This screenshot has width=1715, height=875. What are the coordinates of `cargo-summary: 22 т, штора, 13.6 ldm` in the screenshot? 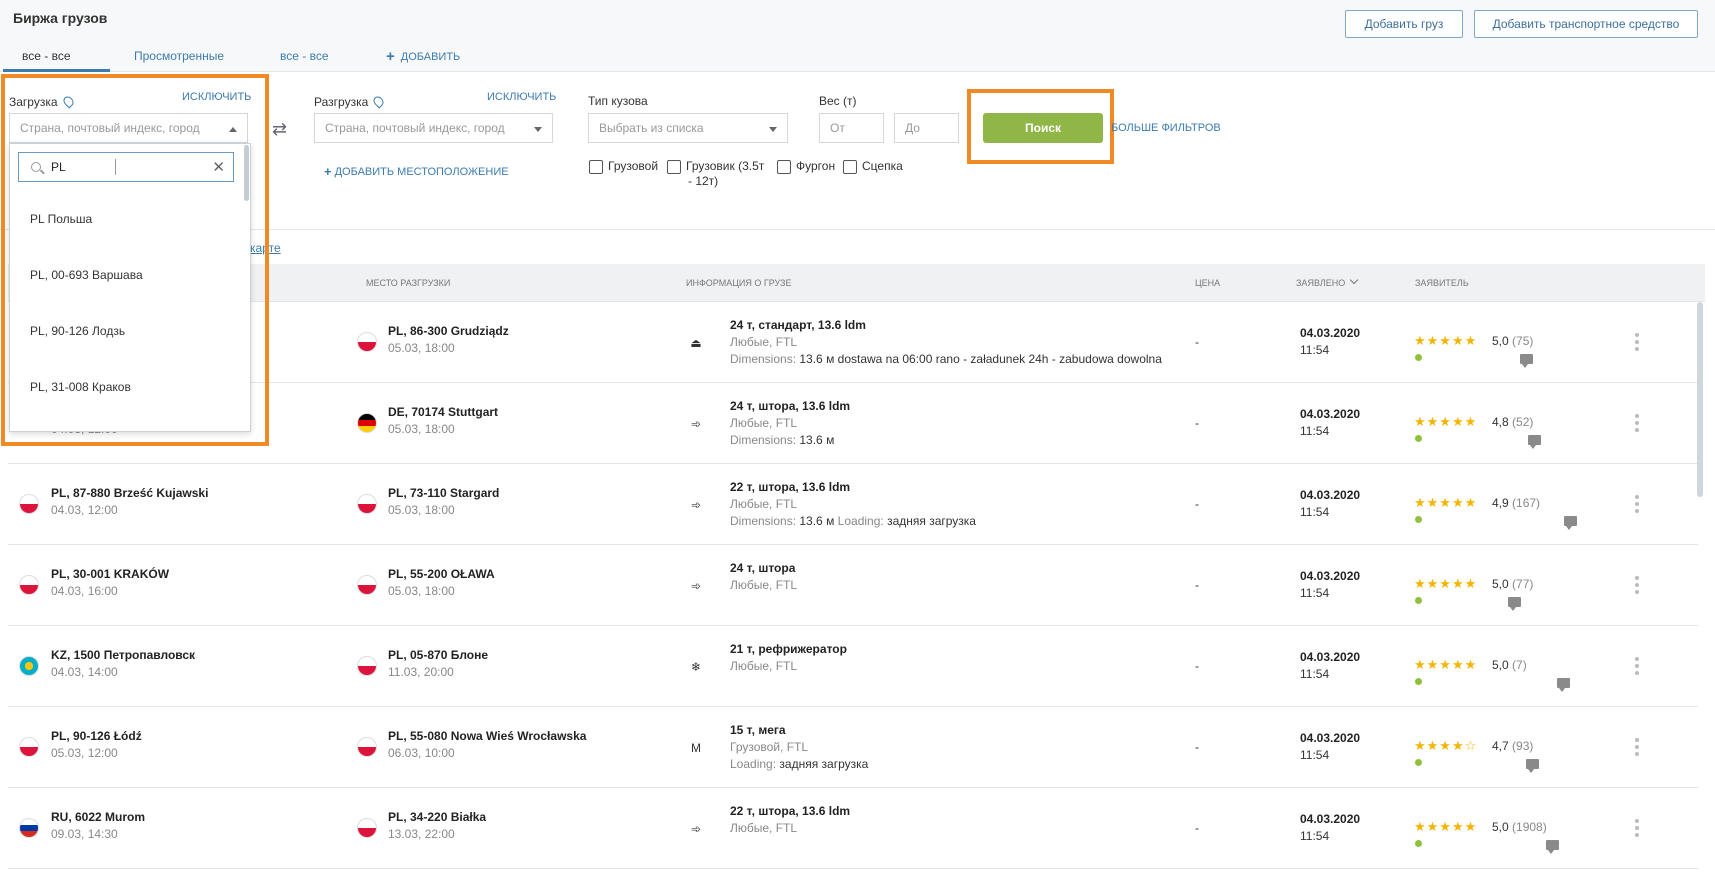 It's located at (790, 811).